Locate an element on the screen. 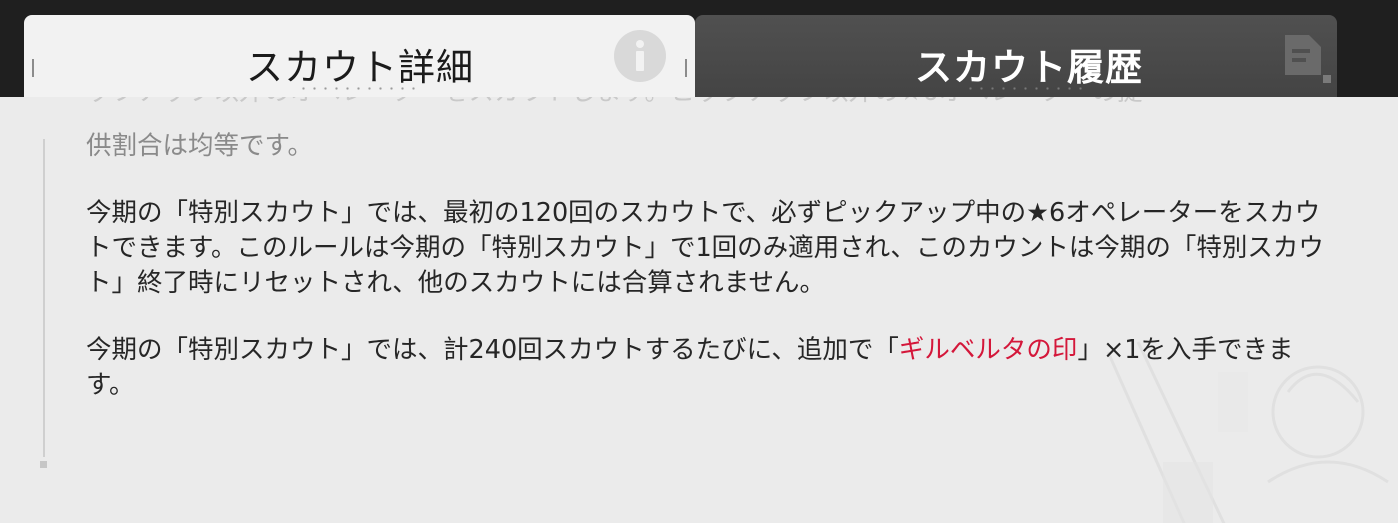 This screenshot has width=1398, height=523. document-icon is located at coordinates (1307, 57).